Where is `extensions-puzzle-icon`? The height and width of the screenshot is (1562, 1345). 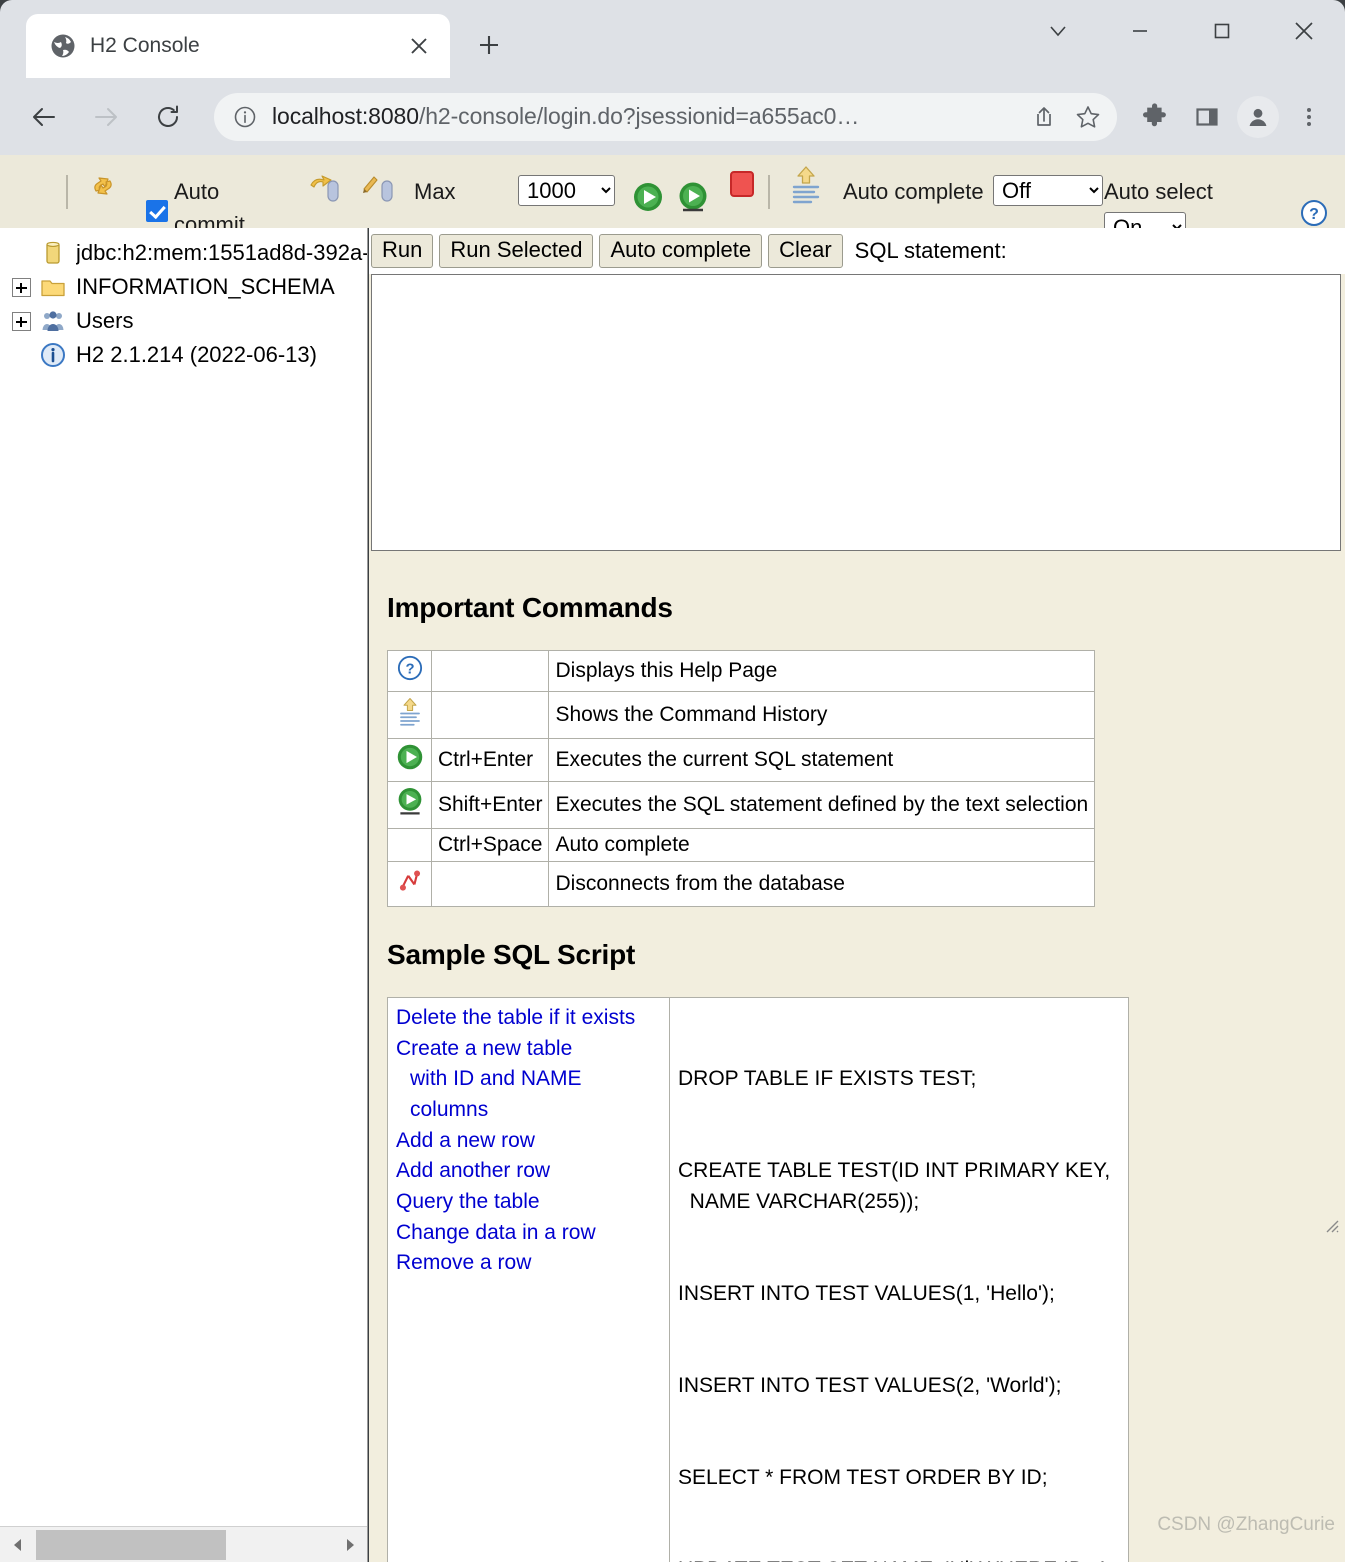 extensions-puzzle-icon is located at coordinates (1155, 117).